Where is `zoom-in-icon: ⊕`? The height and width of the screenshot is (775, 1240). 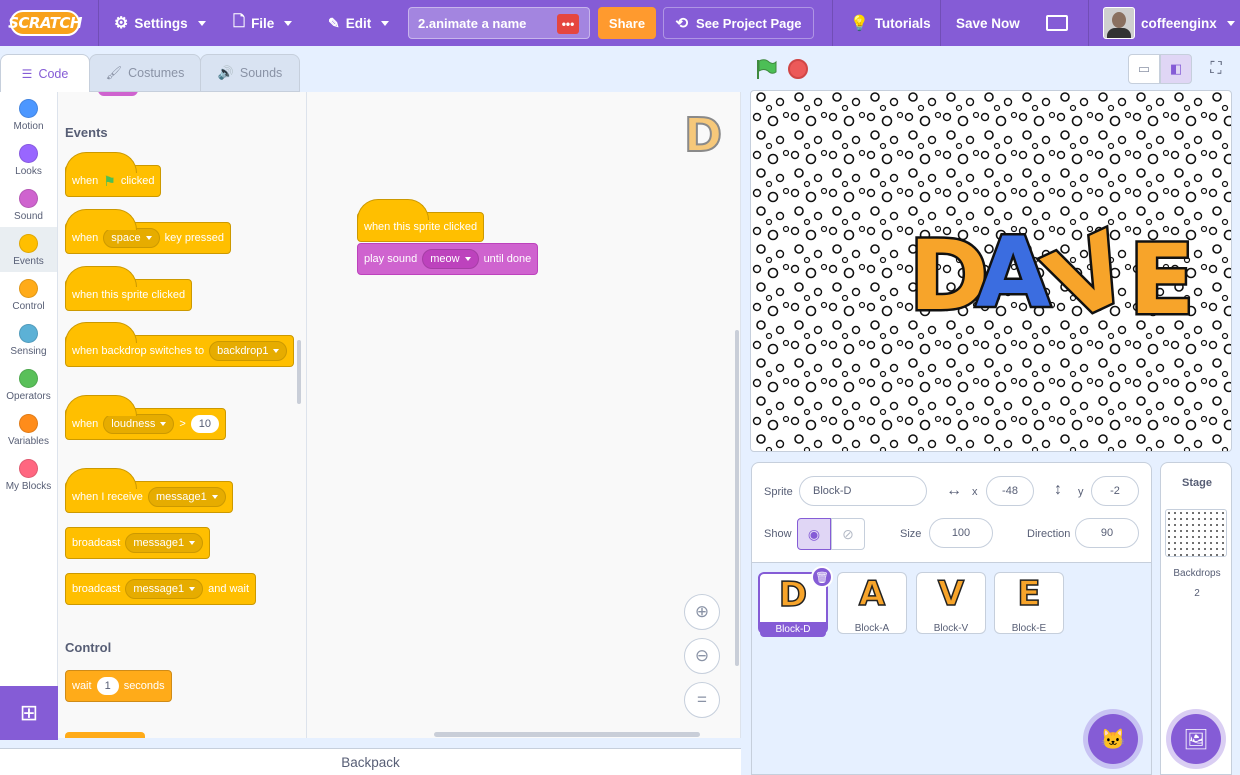 zoom-in-icon: ⊕ is located at coordinates (702, 611).